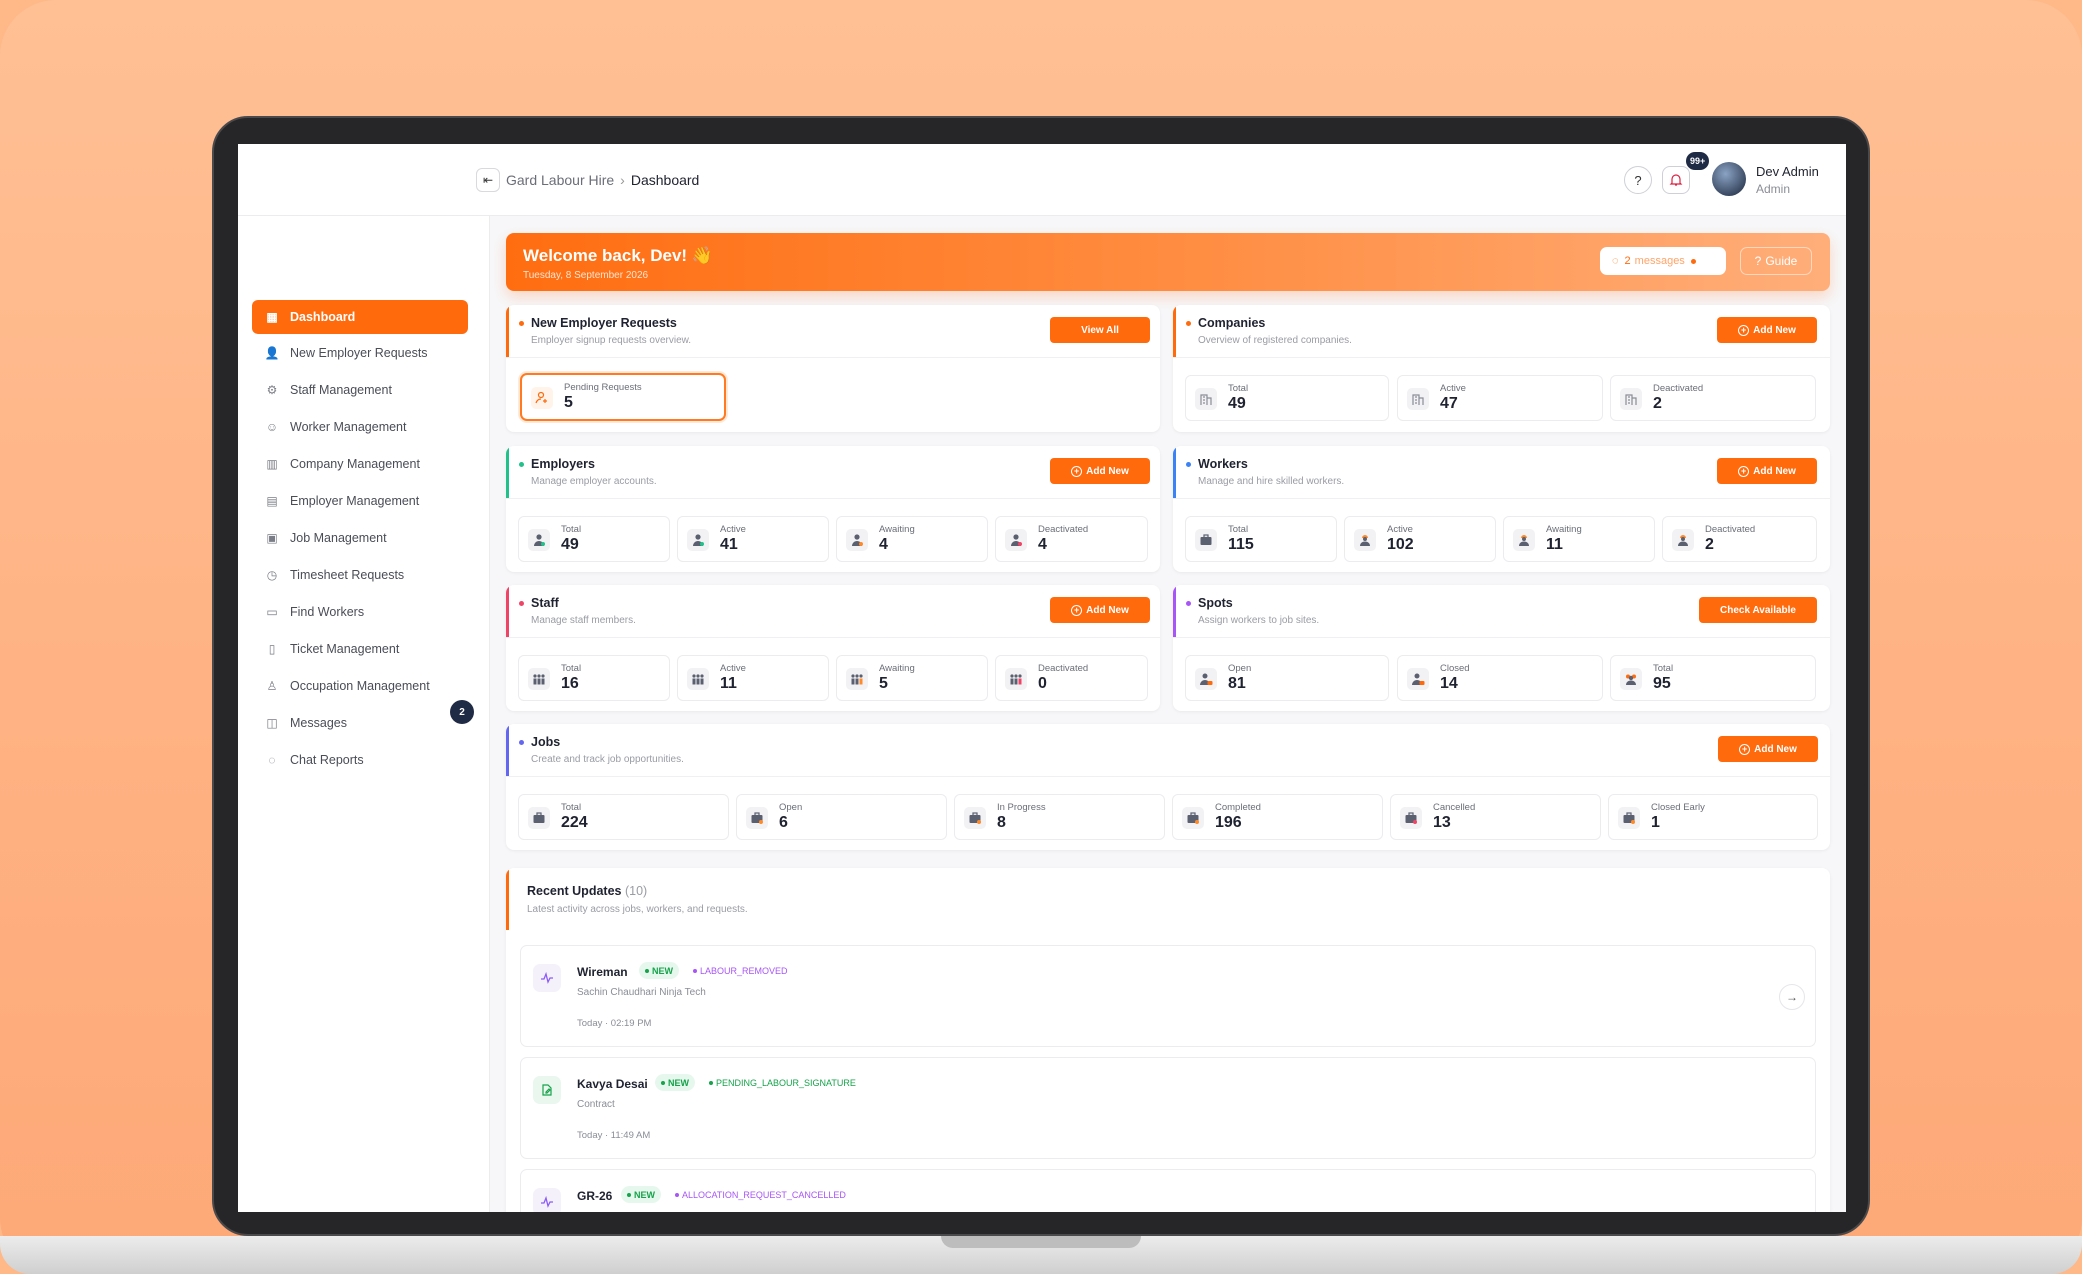 The height and width of the screenshot is (1274, 2082). I want to click on status-tag: LABOUR_REMOVED, so click(740, 970).